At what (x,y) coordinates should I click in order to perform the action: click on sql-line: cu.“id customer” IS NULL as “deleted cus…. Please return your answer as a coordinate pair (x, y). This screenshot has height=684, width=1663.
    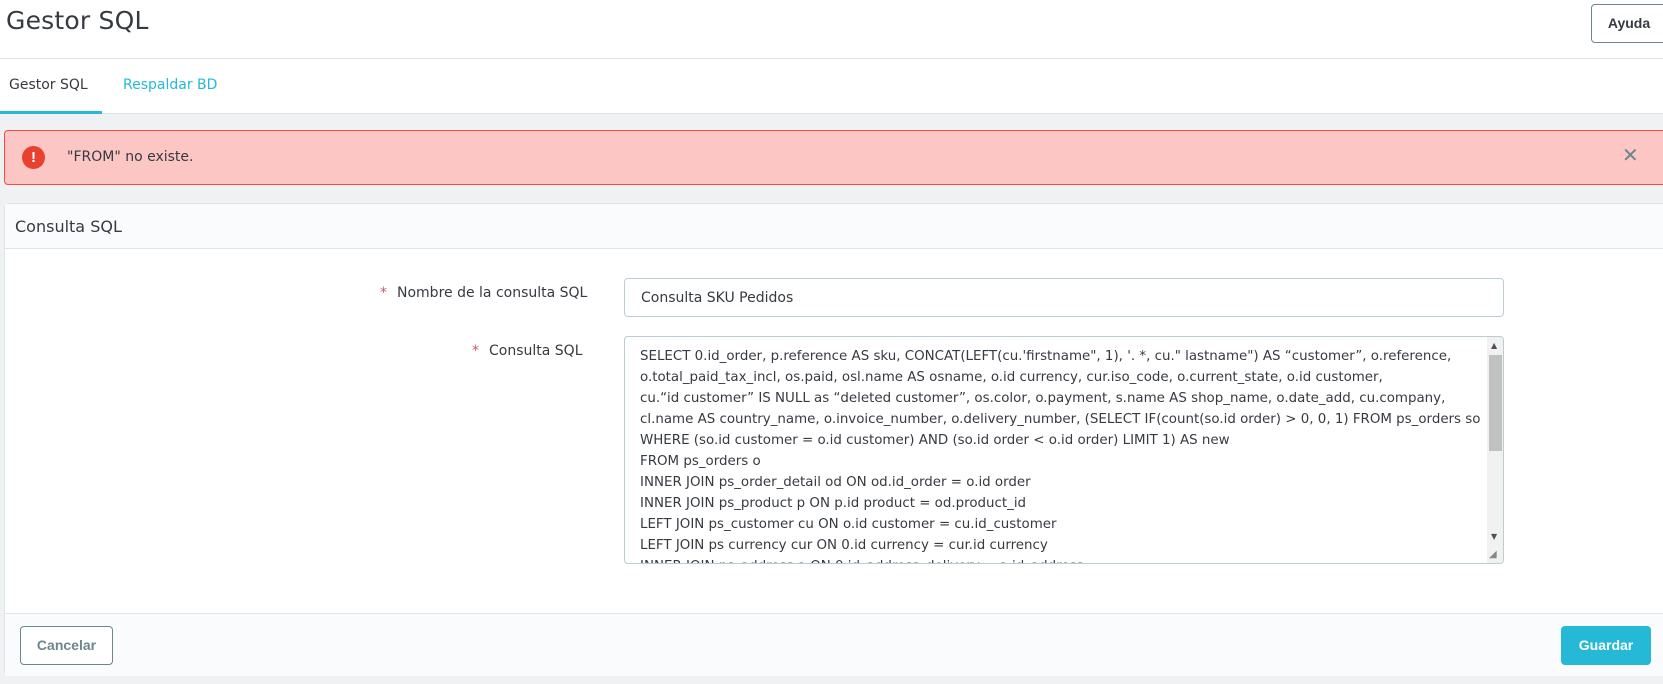
    Looking at the image, I should click on (1043, 398).